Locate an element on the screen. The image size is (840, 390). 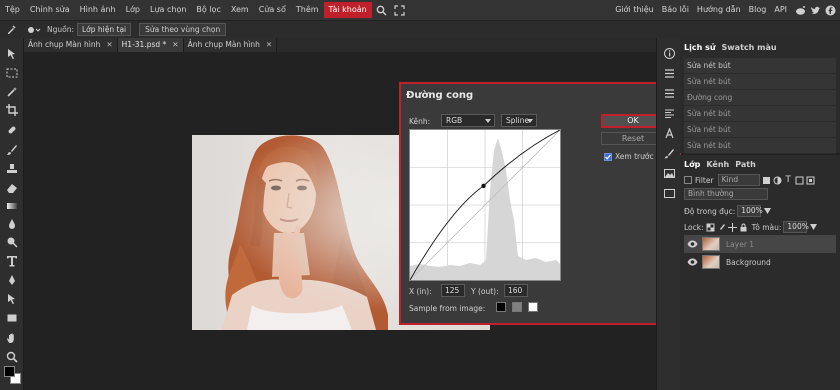
shape-filter-icon is located at coordinates (799, 180).